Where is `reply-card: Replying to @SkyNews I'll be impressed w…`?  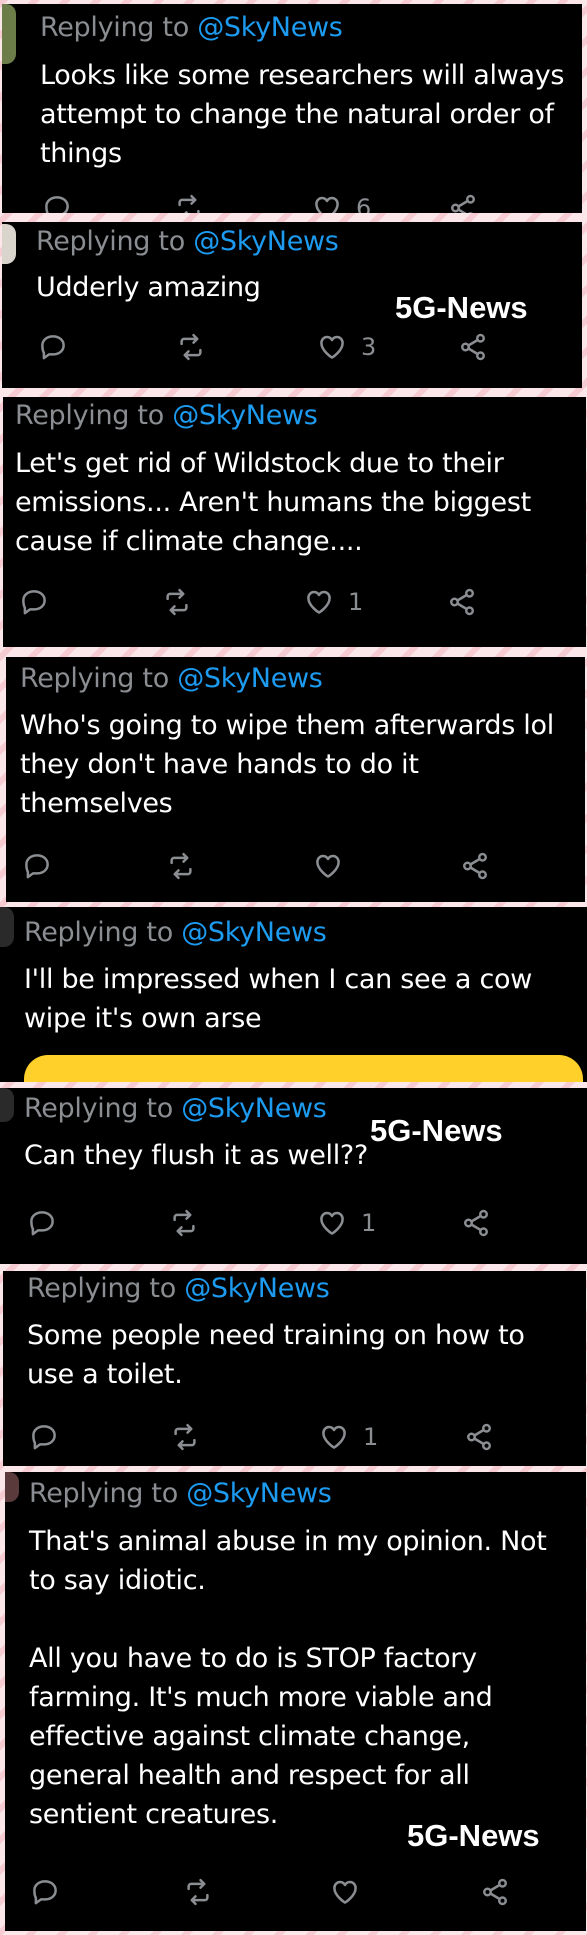 reply-card: Replying to @SkyNews I'll be impressed w… is located at coordinates (293, 994).